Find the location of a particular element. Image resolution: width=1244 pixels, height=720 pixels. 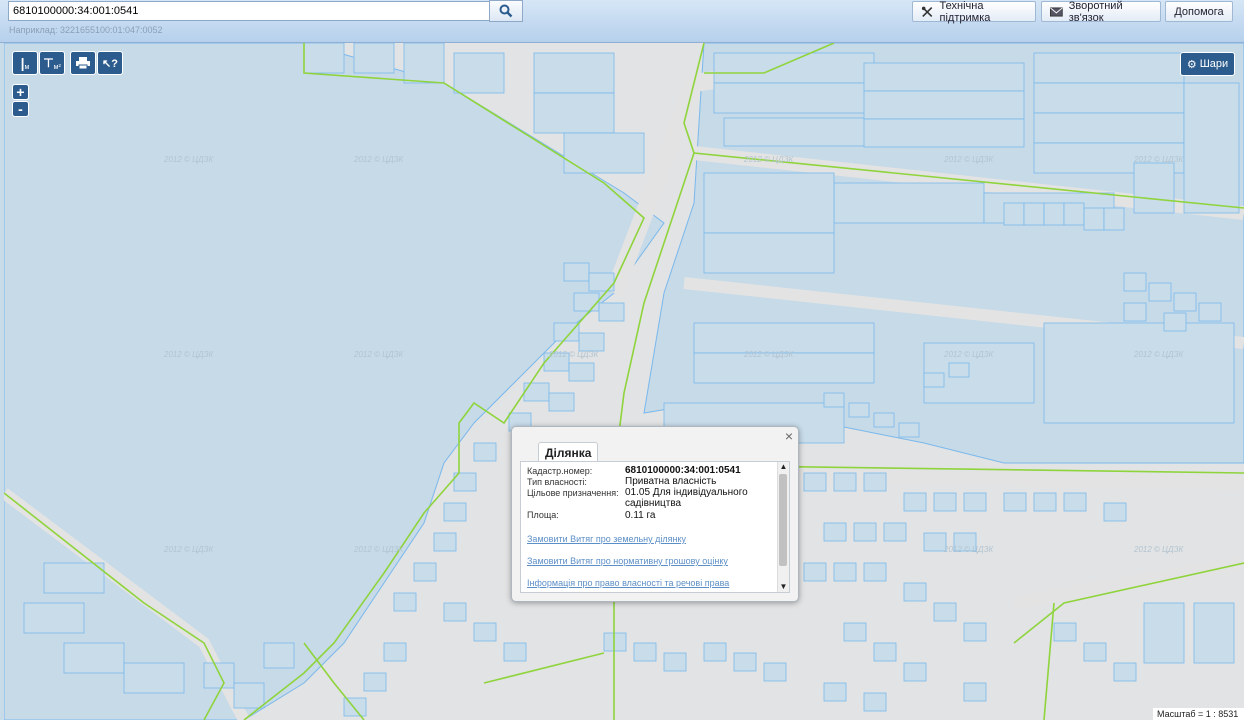

support-label: Технічна підтримка is located at coordinates (965, 12).